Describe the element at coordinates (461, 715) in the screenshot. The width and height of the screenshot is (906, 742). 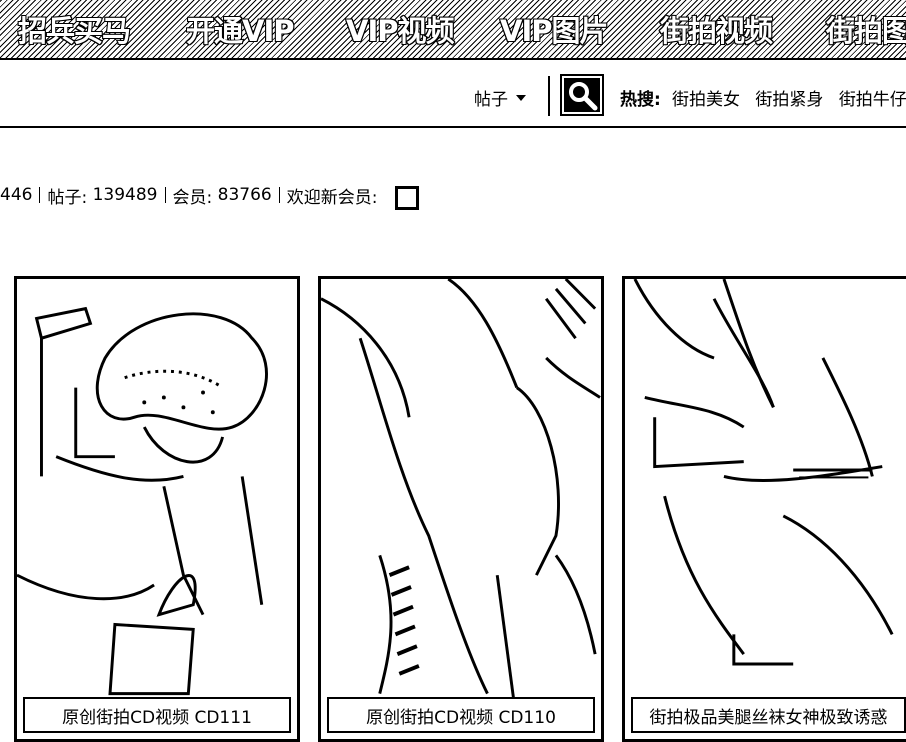
I see `video-title: 原创街拍CD视频 CD110` at that location.